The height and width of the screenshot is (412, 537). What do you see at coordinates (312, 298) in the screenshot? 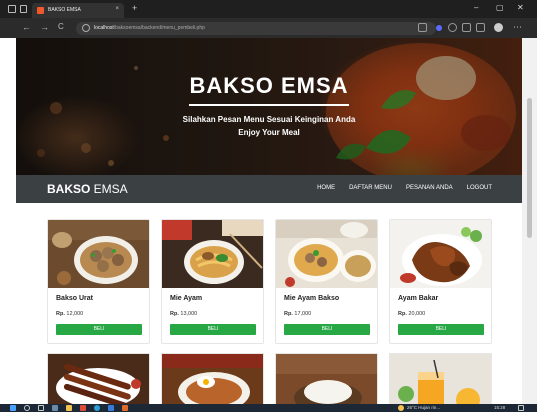
I see `menu-name: Mie Ayam Bakso` at bounding box center [312, 298].